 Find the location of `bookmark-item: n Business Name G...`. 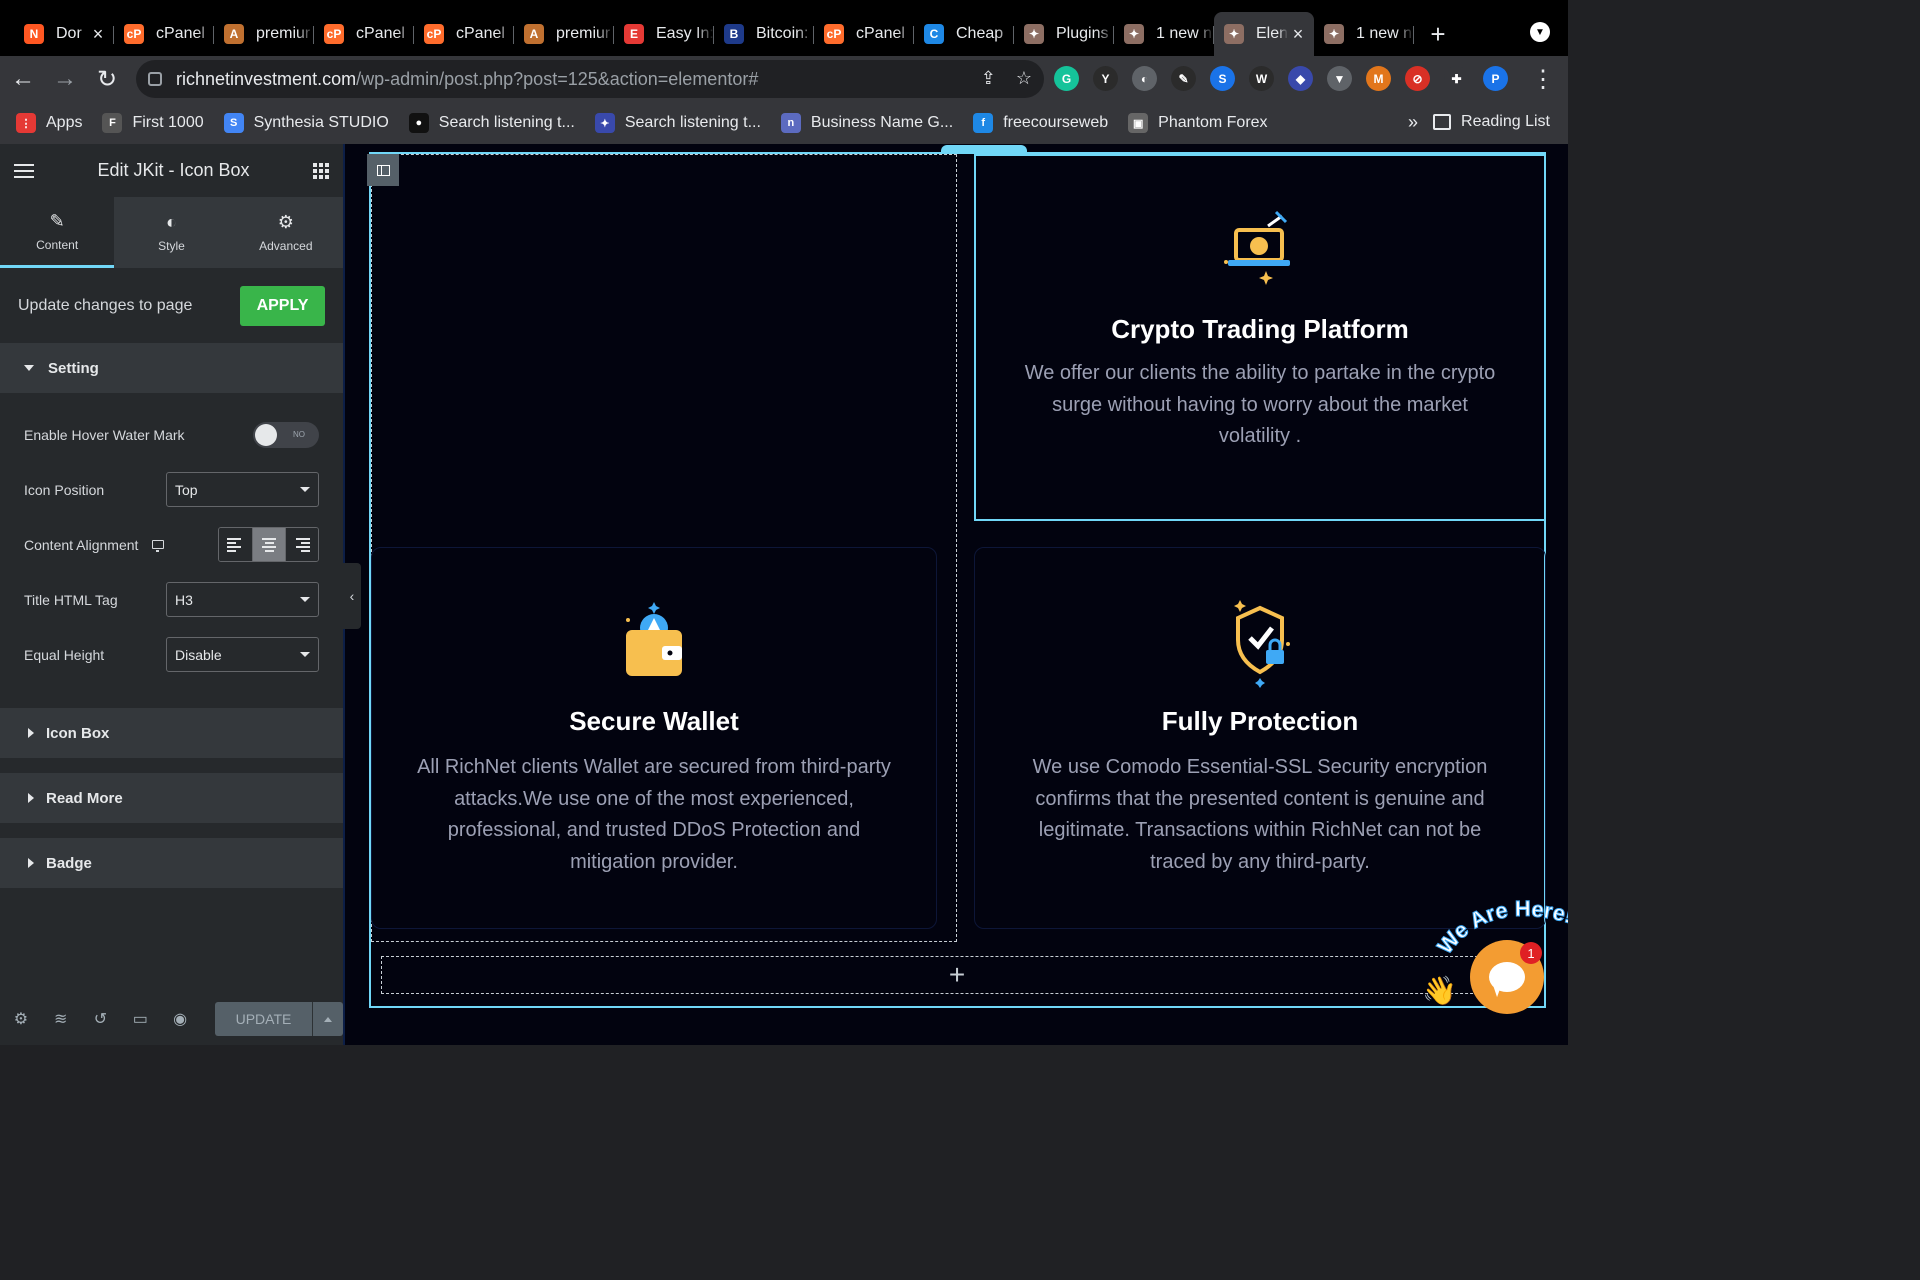

bookmark-item: n Business Name G... is located at coordinates (866, 123).